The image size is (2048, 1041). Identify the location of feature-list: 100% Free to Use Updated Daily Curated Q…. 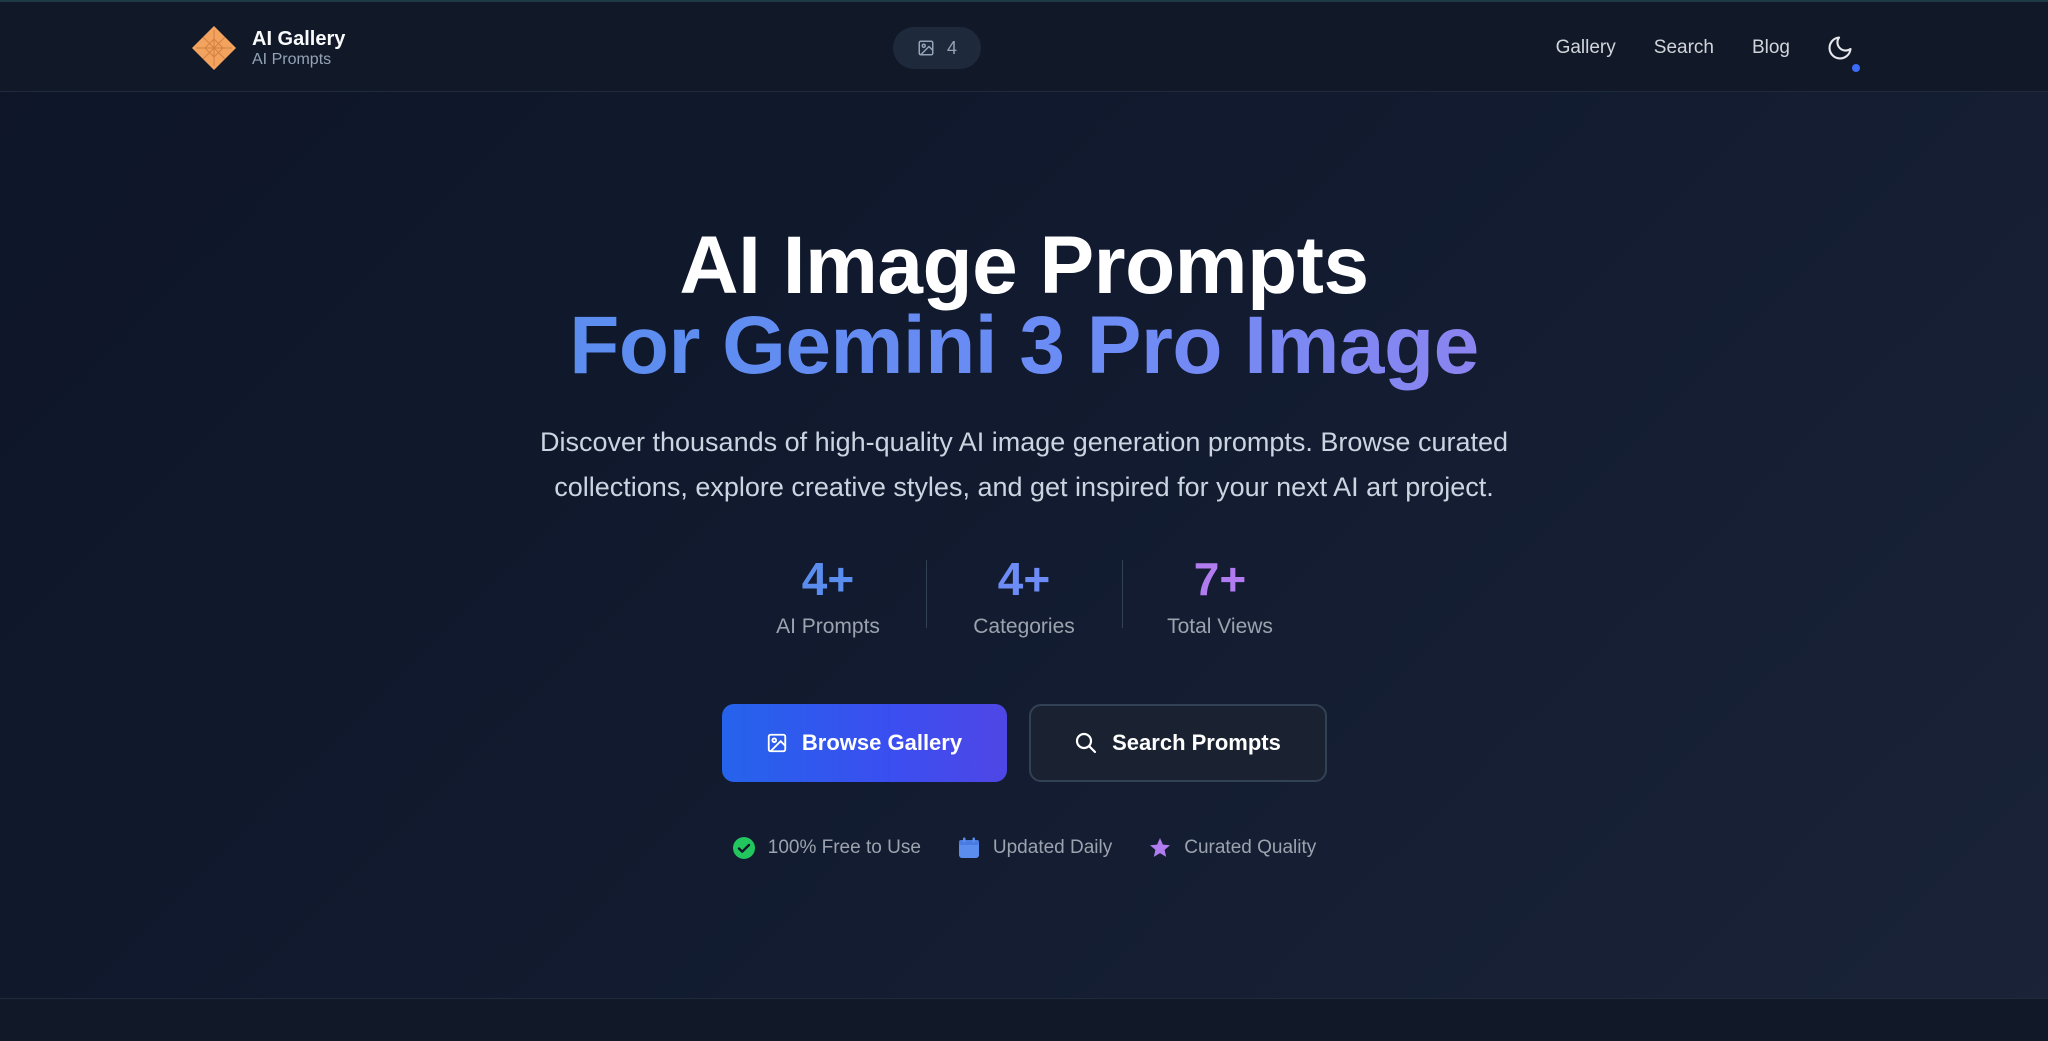
(1024, 848).